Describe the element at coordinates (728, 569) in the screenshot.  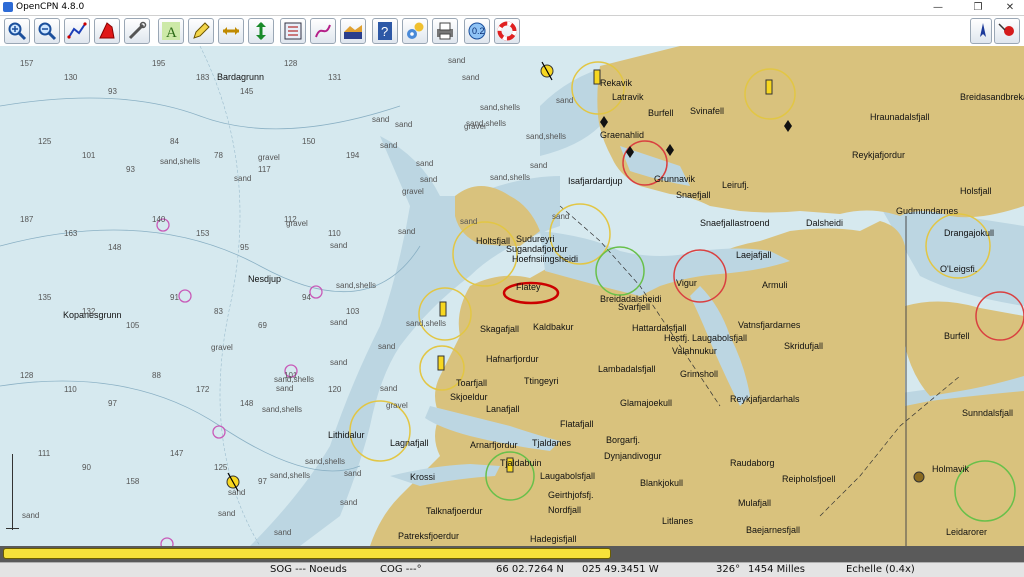
I see `bearing-readout: 326°` at that location.